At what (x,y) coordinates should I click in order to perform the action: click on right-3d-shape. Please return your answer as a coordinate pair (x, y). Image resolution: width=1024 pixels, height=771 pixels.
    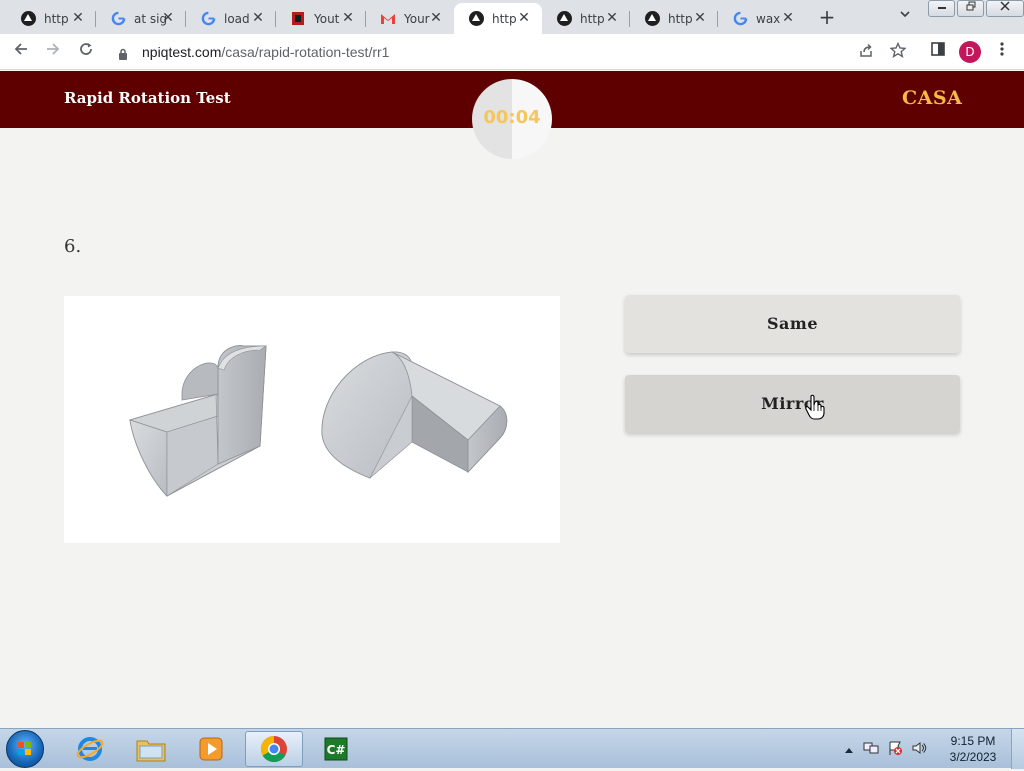
    Looking at the image, I should click on (414, 415).